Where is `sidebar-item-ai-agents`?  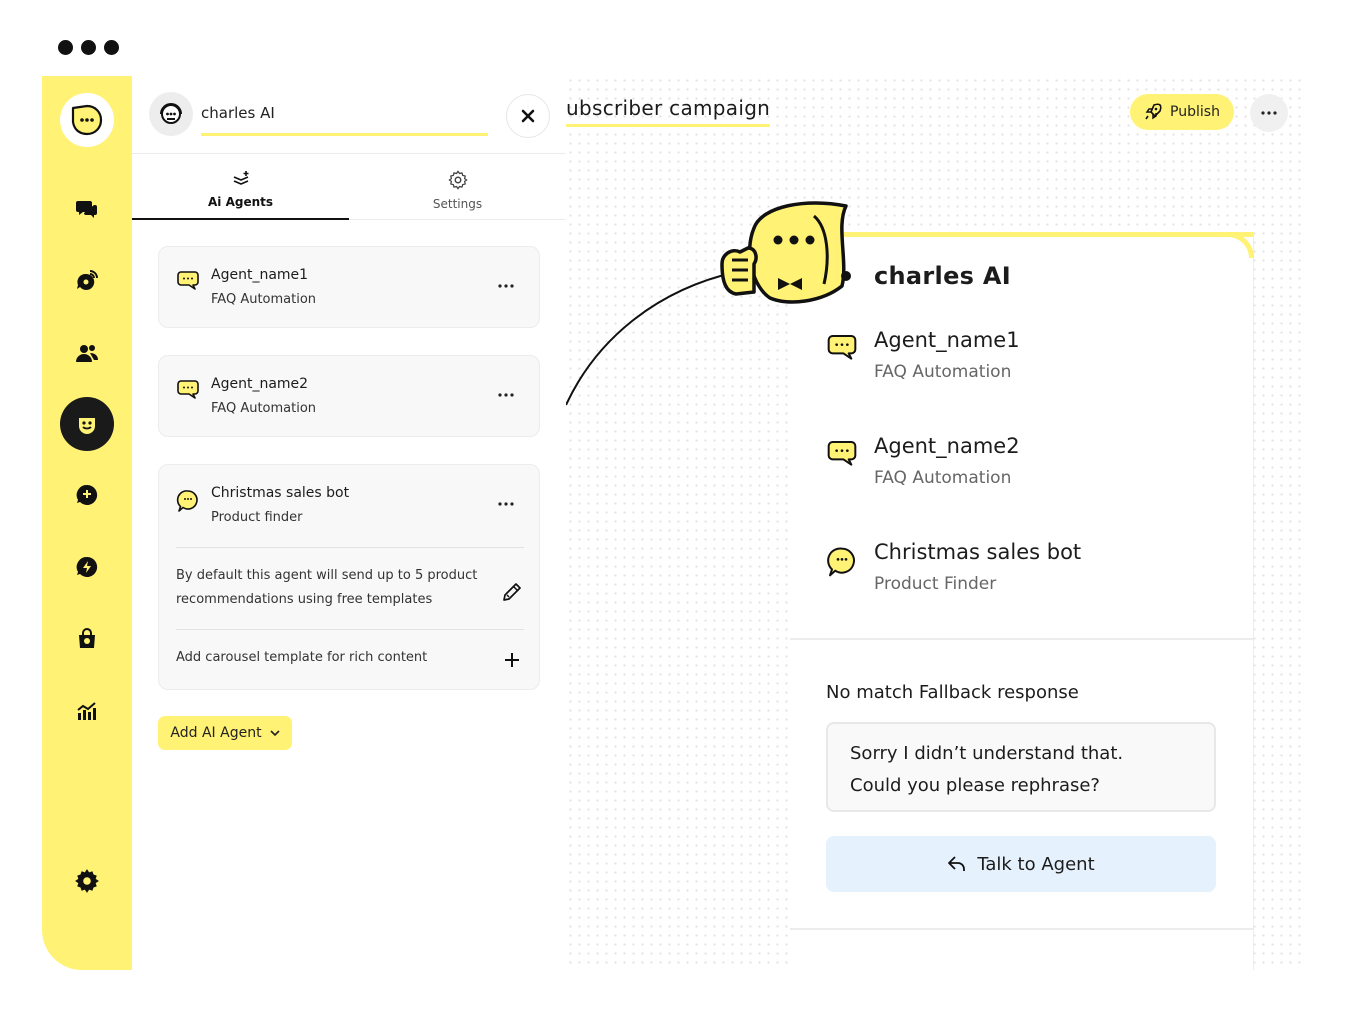 sidebar-item-ai-agents is located at coordinates (87, 424).